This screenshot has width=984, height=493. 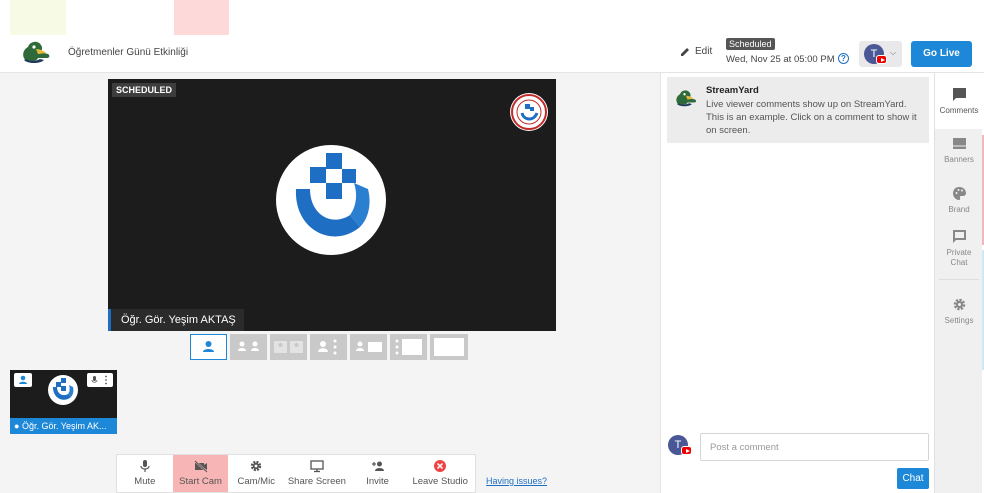 What do you see at coordinates (959, 311) in the screenshot?
I see `rail-settings: Settings` at bounding box center [959, 311].